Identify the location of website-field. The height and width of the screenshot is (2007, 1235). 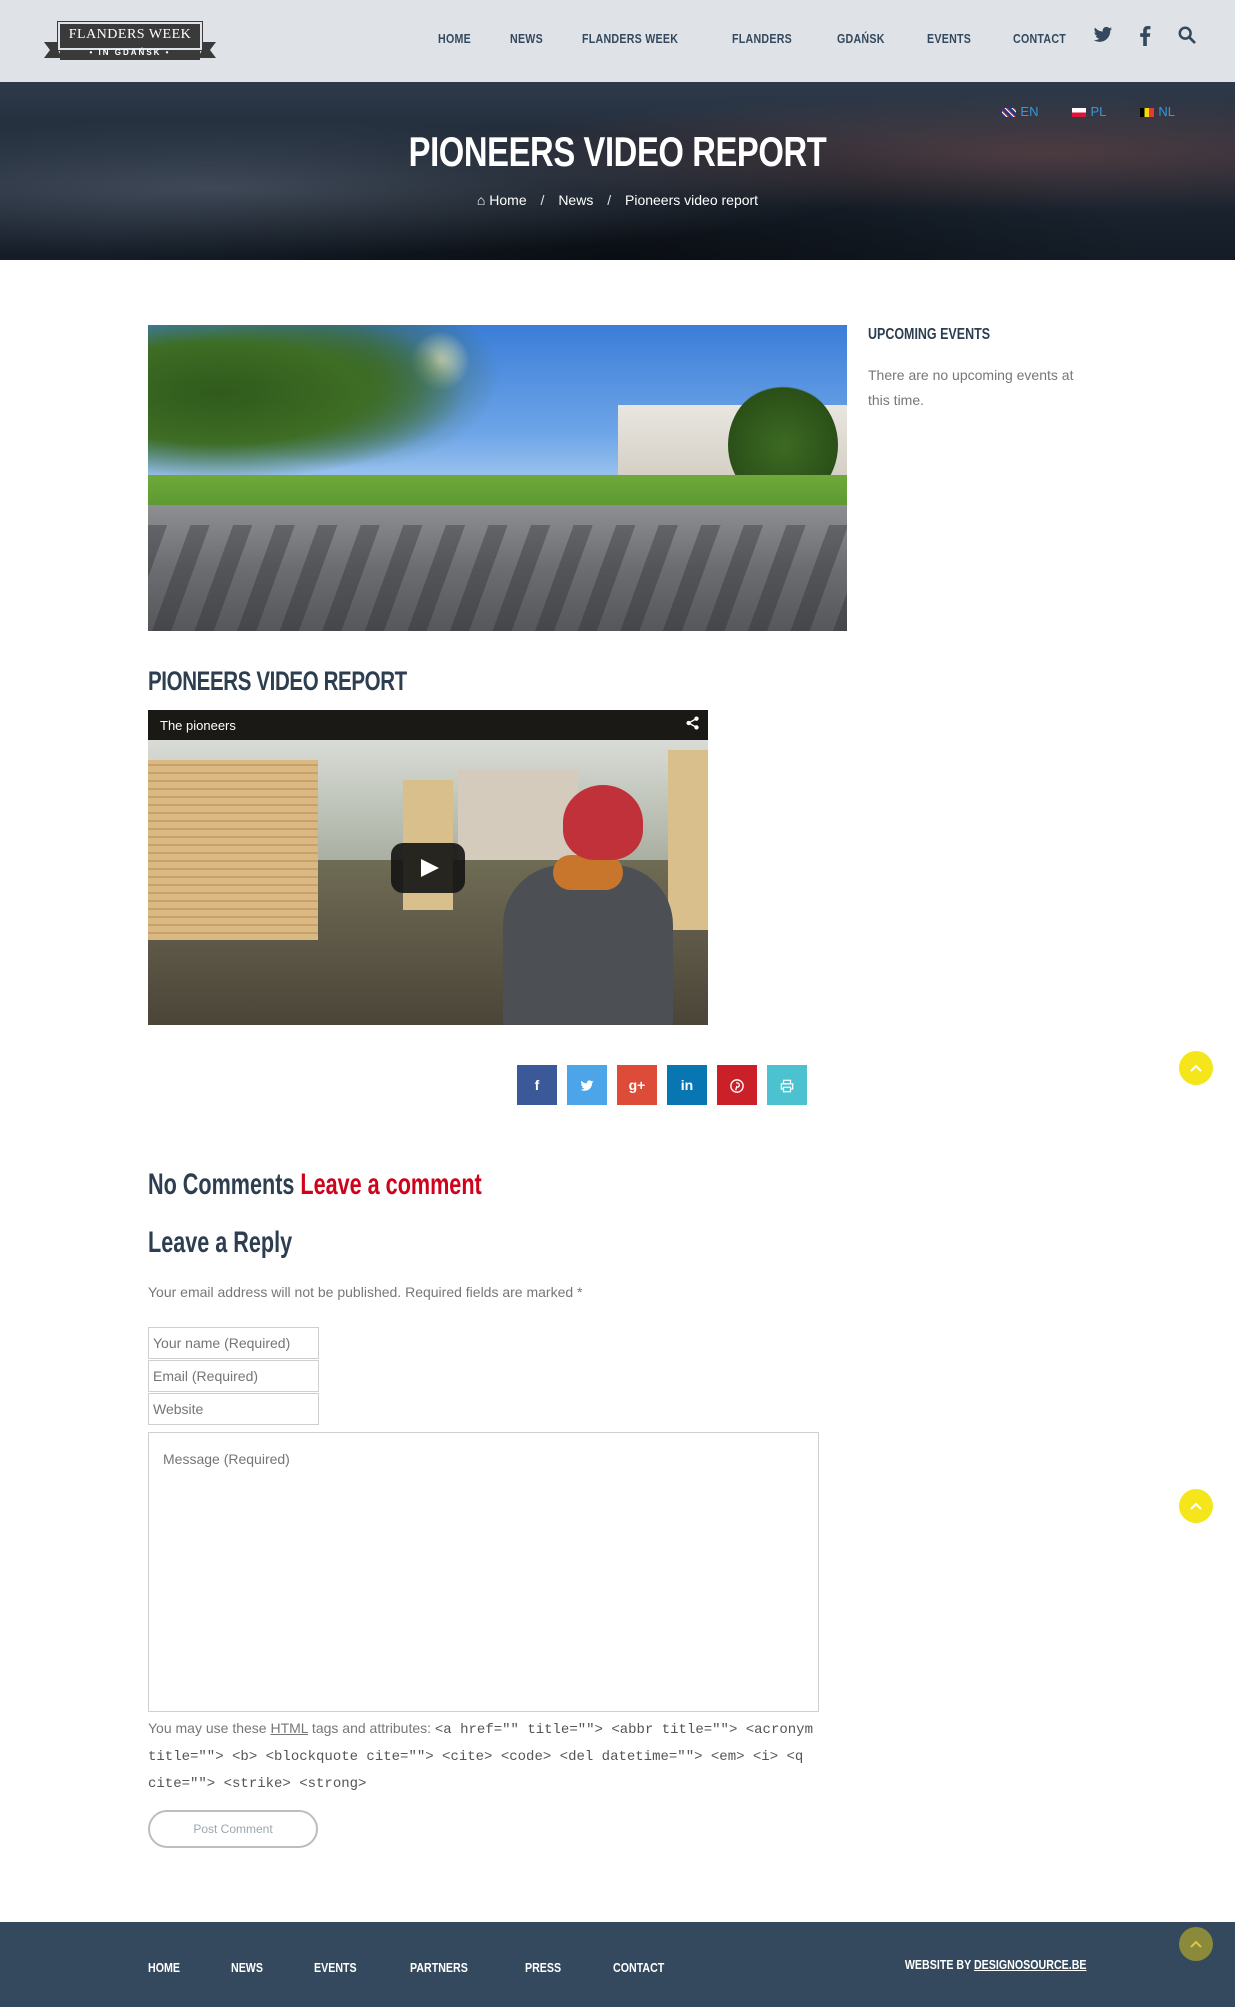
(233, 1409).